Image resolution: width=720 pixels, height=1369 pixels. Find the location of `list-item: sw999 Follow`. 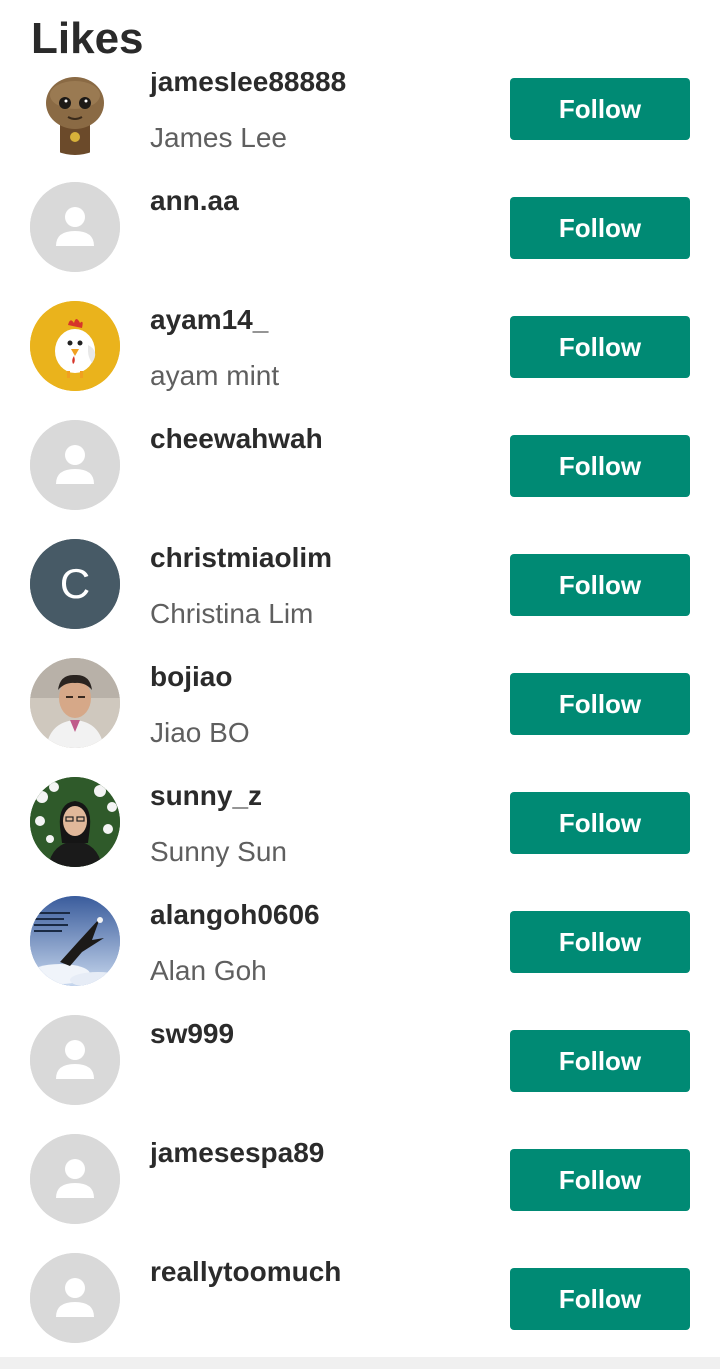

list-item: sw999 Follow is located at coordinates (360, 1070).